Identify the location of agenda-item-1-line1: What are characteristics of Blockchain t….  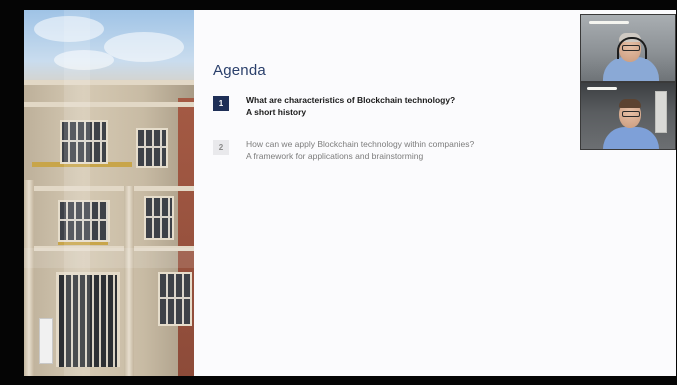
(351, 100).